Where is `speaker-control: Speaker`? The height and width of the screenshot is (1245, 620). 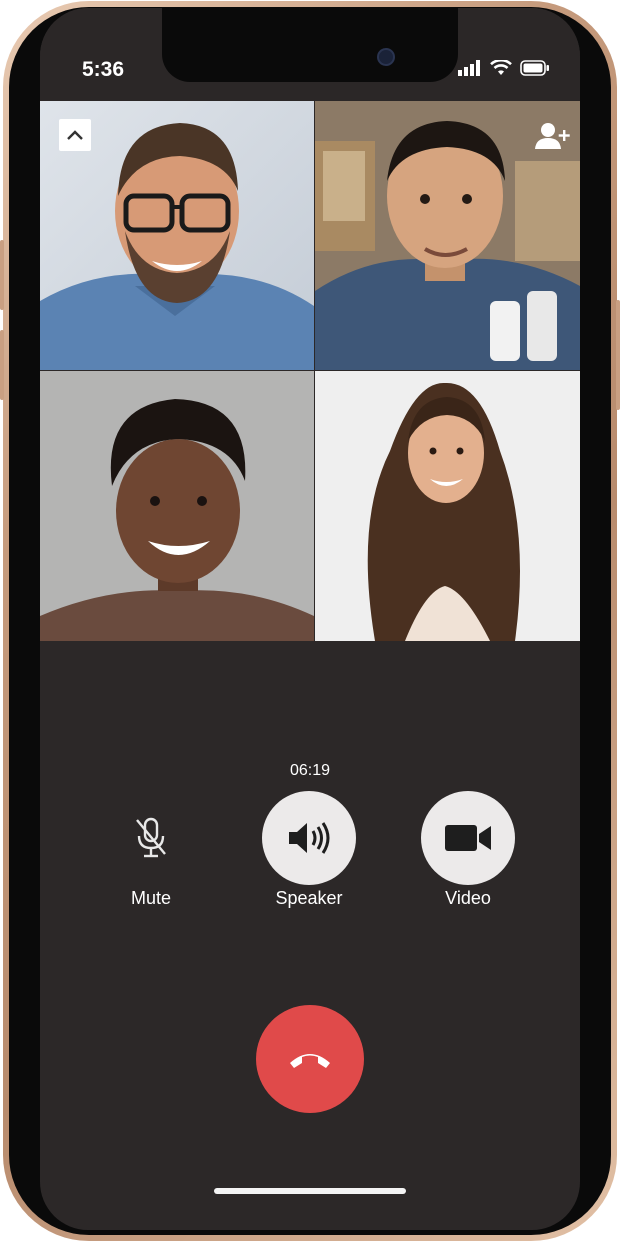
speaker-control: Speaker is located at coordinates (309, 850).